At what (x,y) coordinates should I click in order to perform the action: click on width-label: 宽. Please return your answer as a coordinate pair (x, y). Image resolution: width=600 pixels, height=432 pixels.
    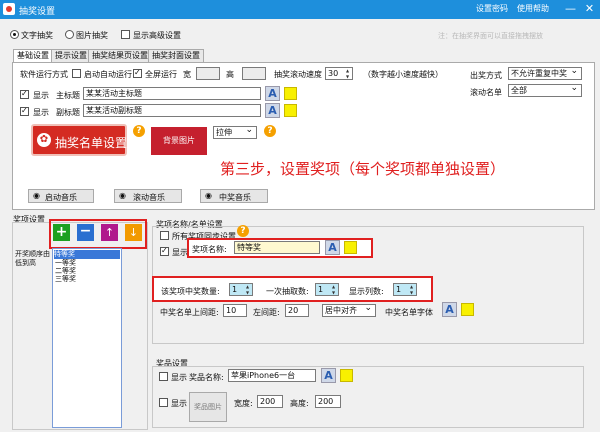
    Looking at the image, I should click on (187, 74).